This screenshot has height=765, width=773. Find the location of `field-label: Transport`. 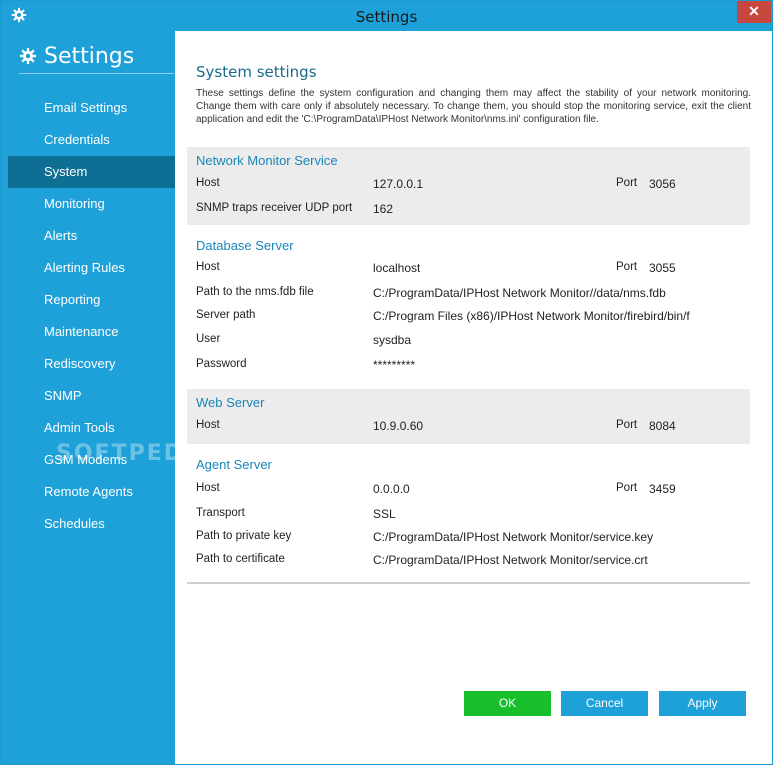

field-label: Transport is located at coordinates (220, 513).